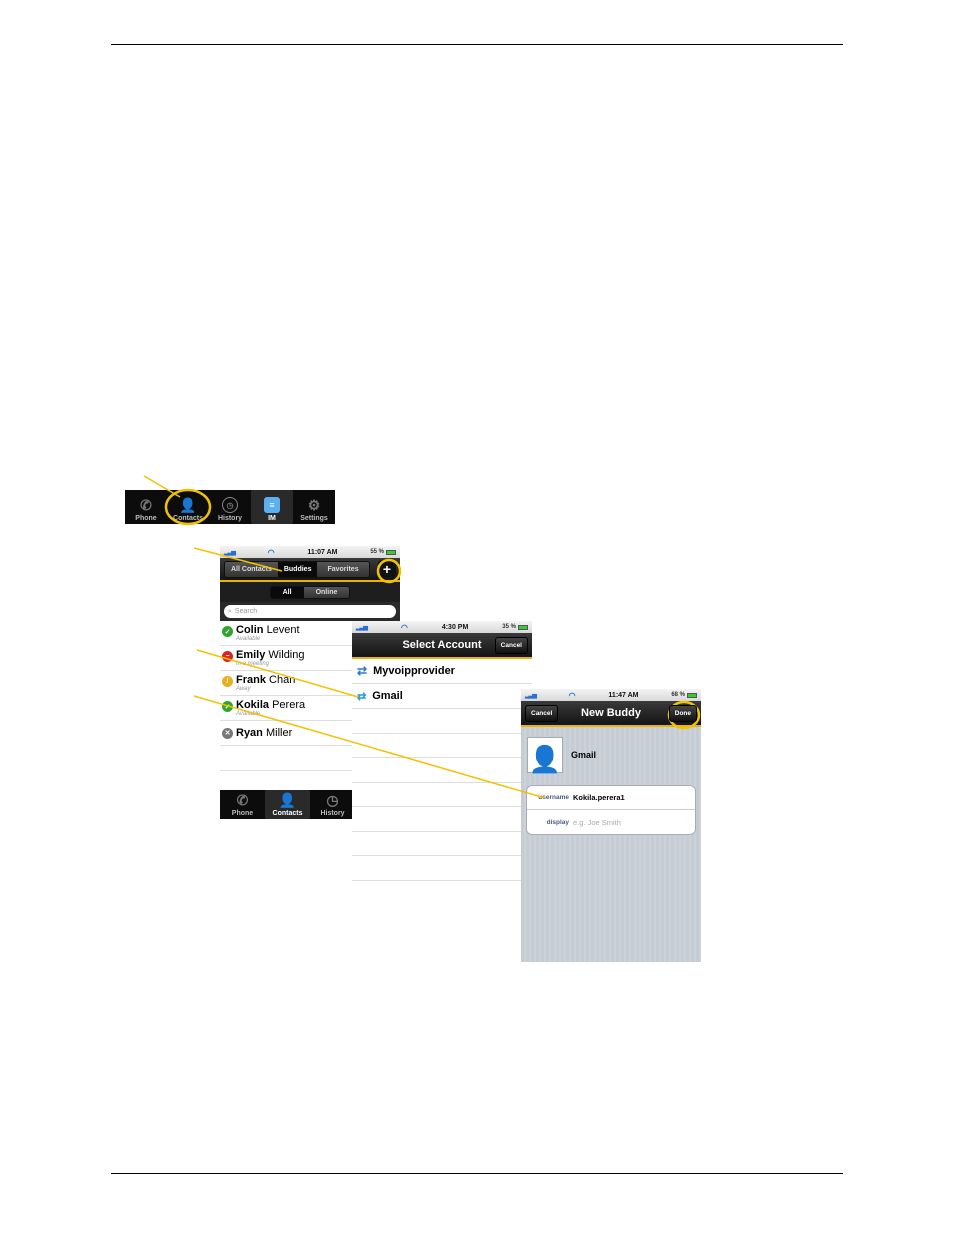 The width and height of the screenshot is (954, 1235). What do you see at coordinates (611, 695) in the screenshot?
I see `status-bar: ▂▃▅ ◠ 11:47 AM 68 %` at bounding box center [611, 695].